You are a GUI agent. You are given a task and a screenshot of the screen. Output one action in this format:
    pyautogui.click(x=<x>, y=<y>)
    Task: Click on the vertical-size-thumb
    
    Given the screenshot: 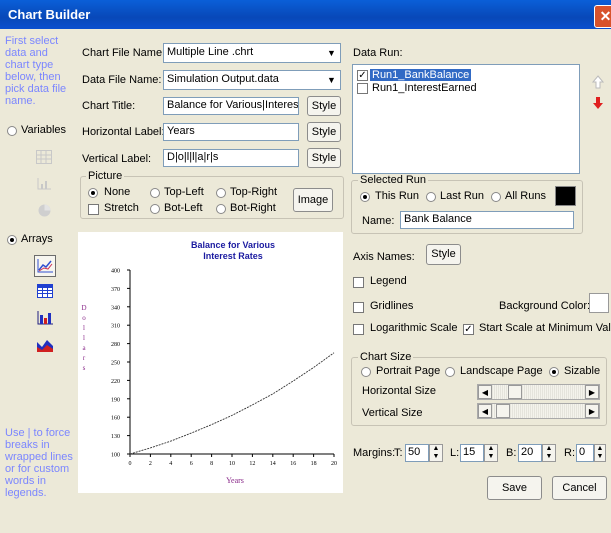 What is the action you would take?
    pyautogui.click(x=503, y=411)
    